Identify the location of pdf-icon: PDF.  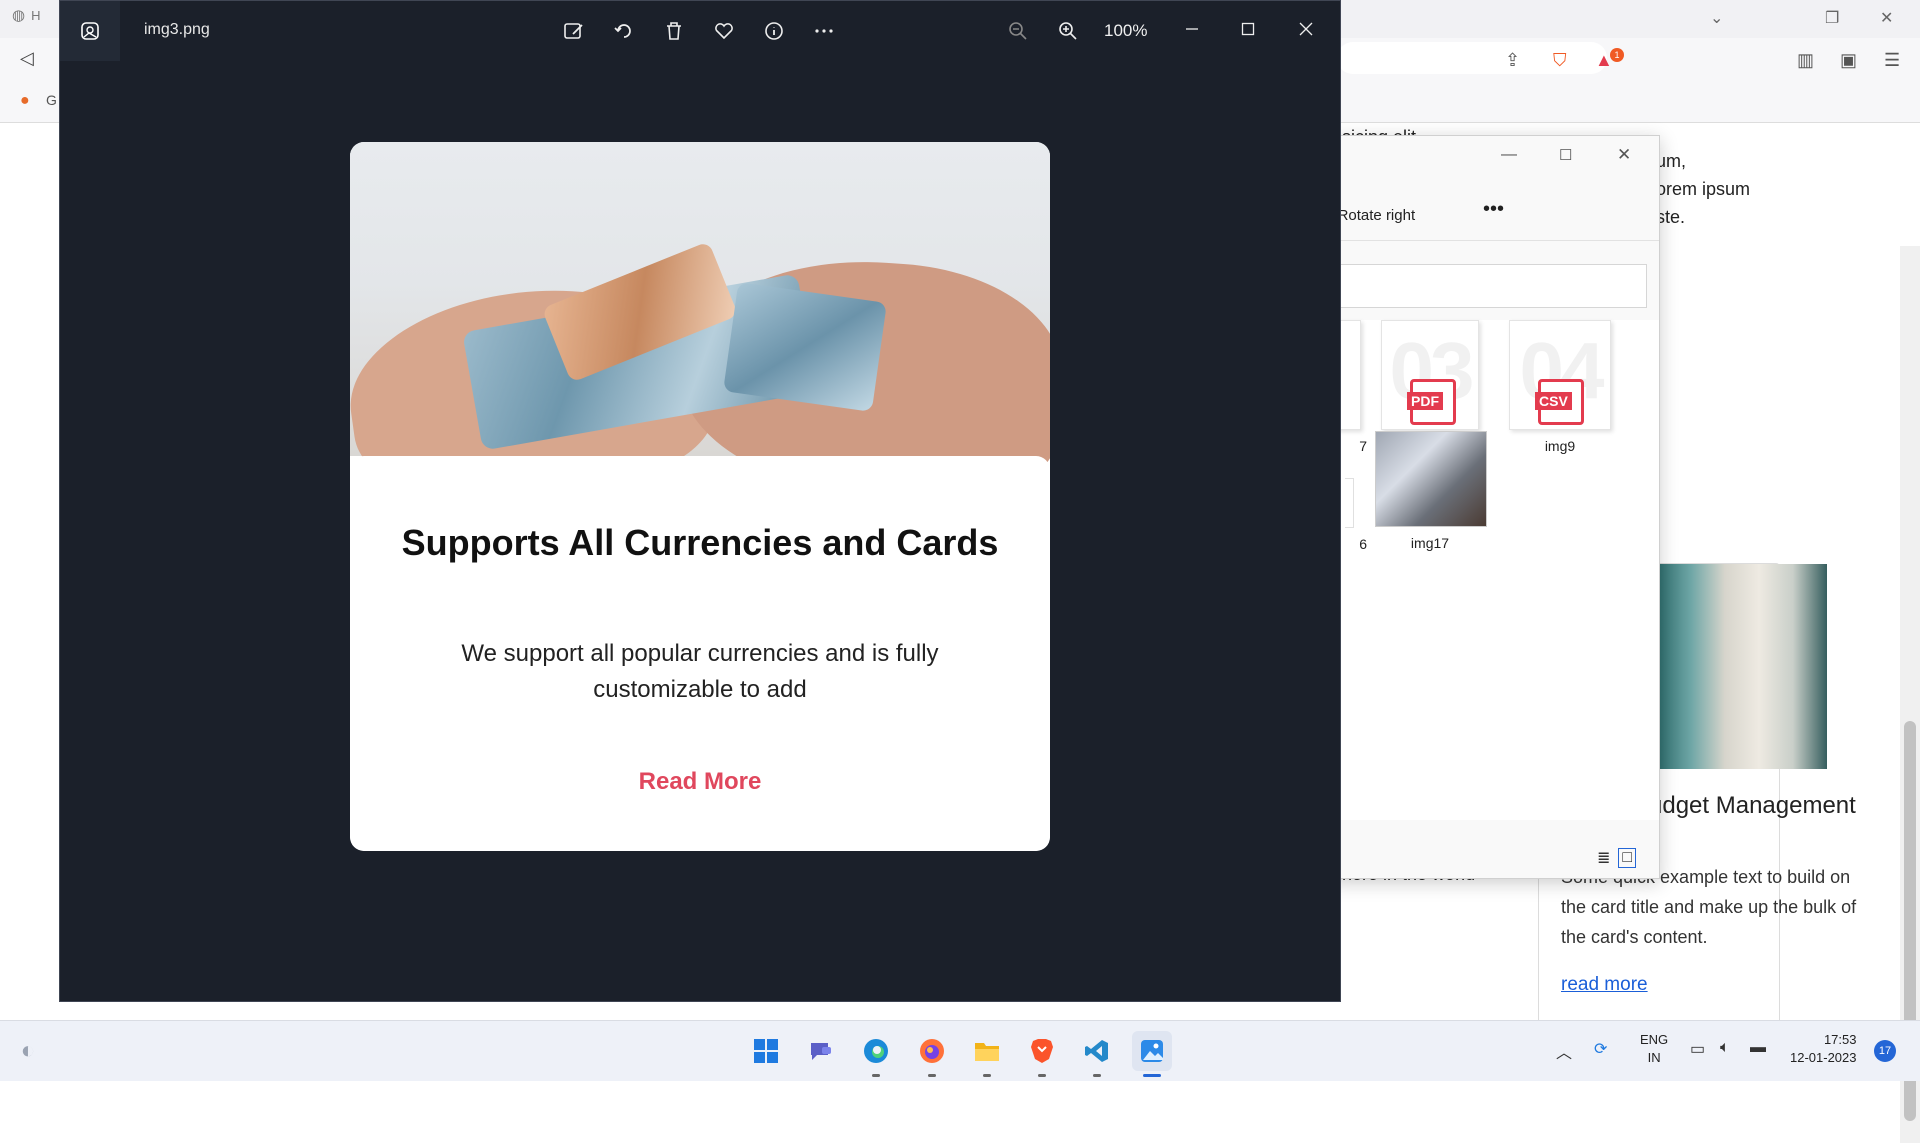
(1431, 402).